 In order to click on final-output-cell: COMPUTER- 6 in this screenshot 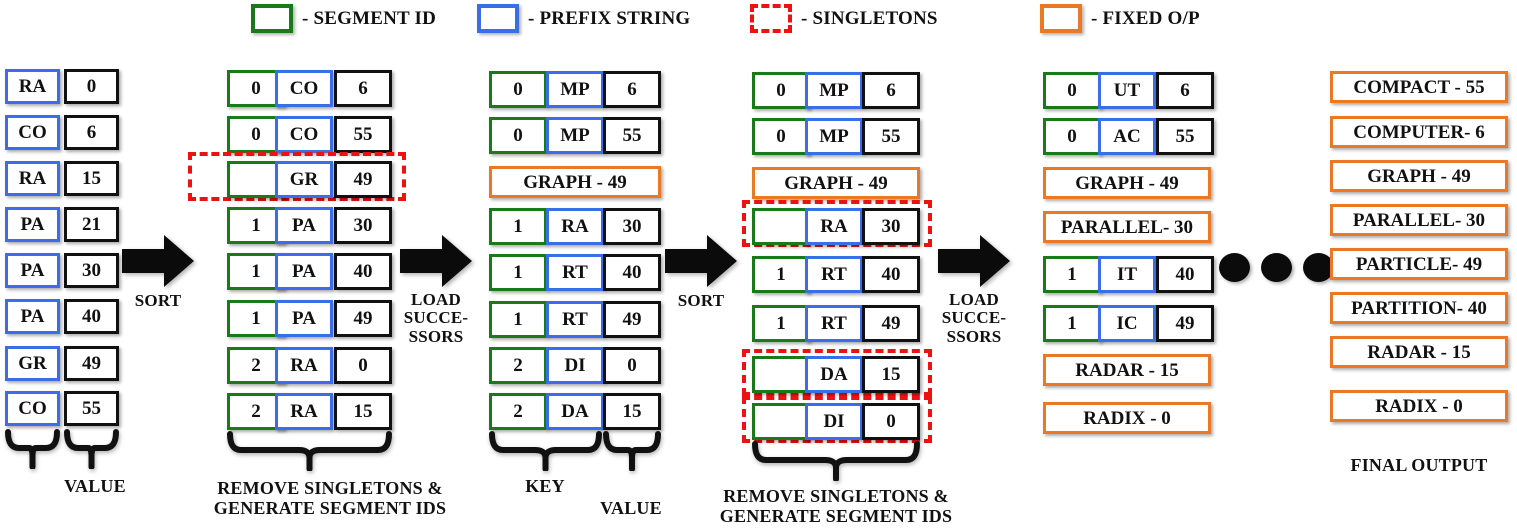, I will do `click(1419, 132)`.